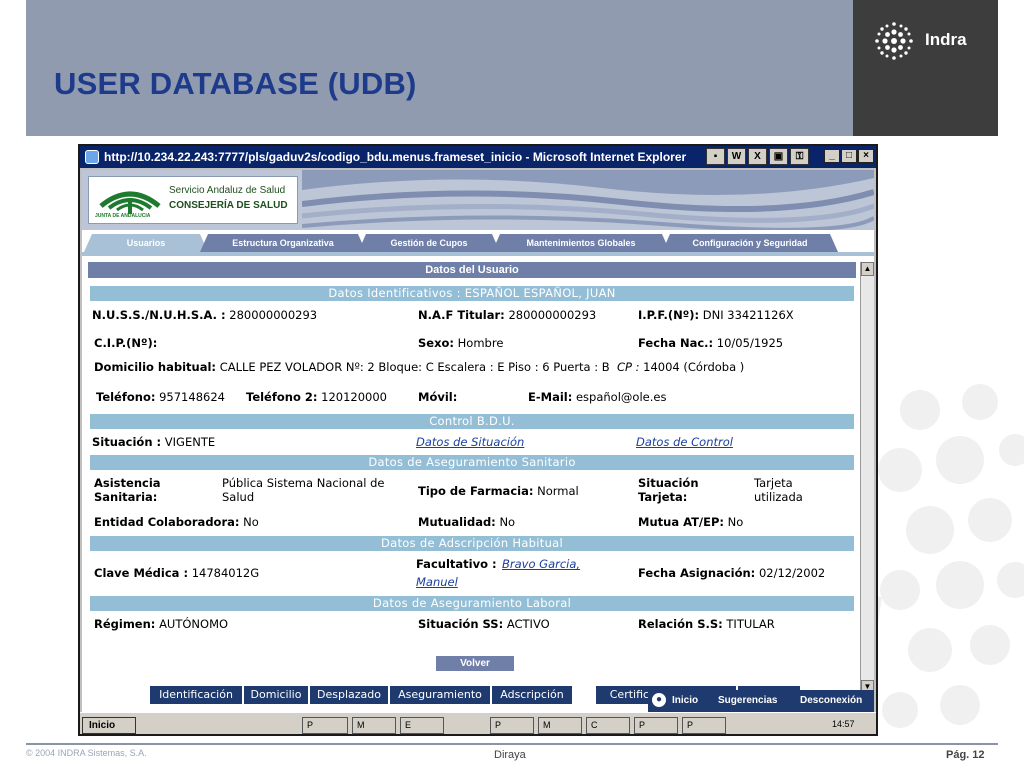 Image resolution: width=1024 pixels, height=768 pixels. What do you see at coordinates (507, 315) in the screenshot?
I see `naf-field: N.A.F Titular: 280000000293` at bounding box center [507, 315].